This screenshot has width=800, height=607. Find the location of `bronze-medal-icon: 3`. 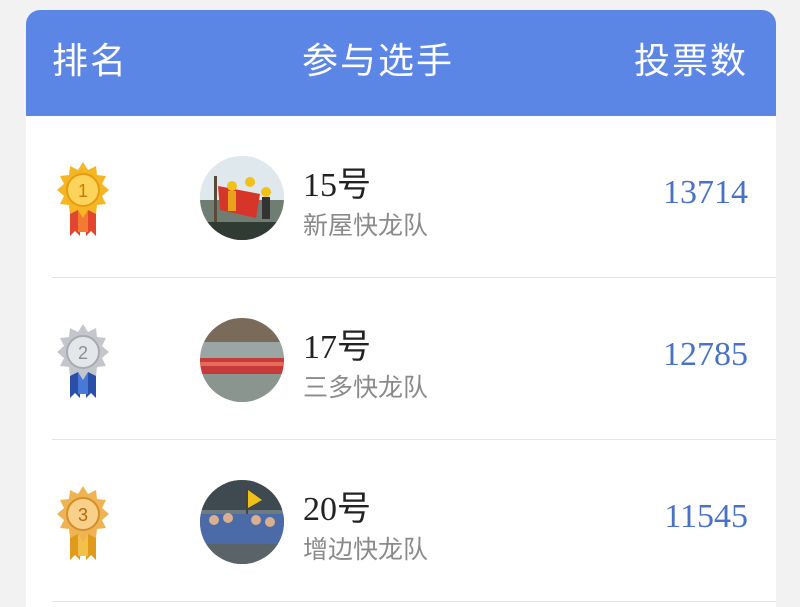

bronze-medal-icon: 3 is located at coordinates (83, 523).